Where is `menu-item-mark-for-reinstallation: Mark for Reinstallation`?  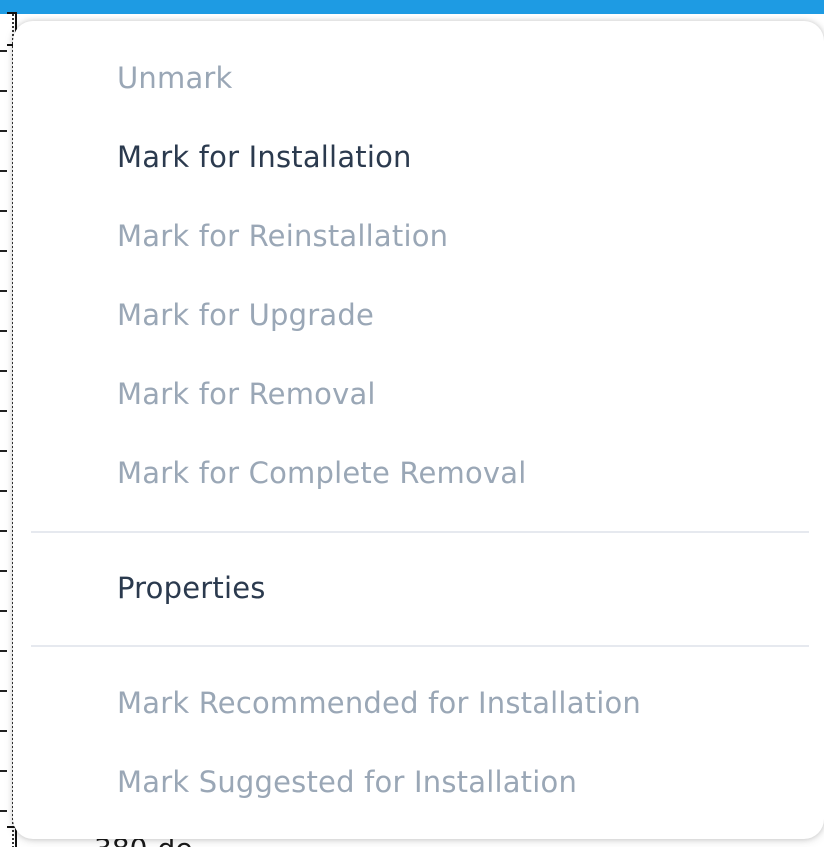
menu-item-mark-for-reinstallation: Mark for Reinstallation is located at coordinates (282, 236).